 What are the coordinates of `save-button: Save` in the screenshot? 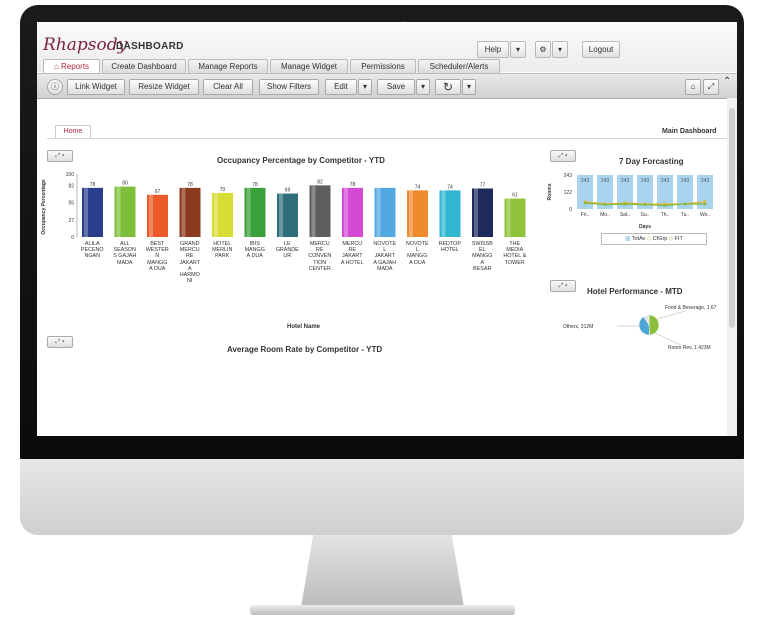 It's located at (396, 87).